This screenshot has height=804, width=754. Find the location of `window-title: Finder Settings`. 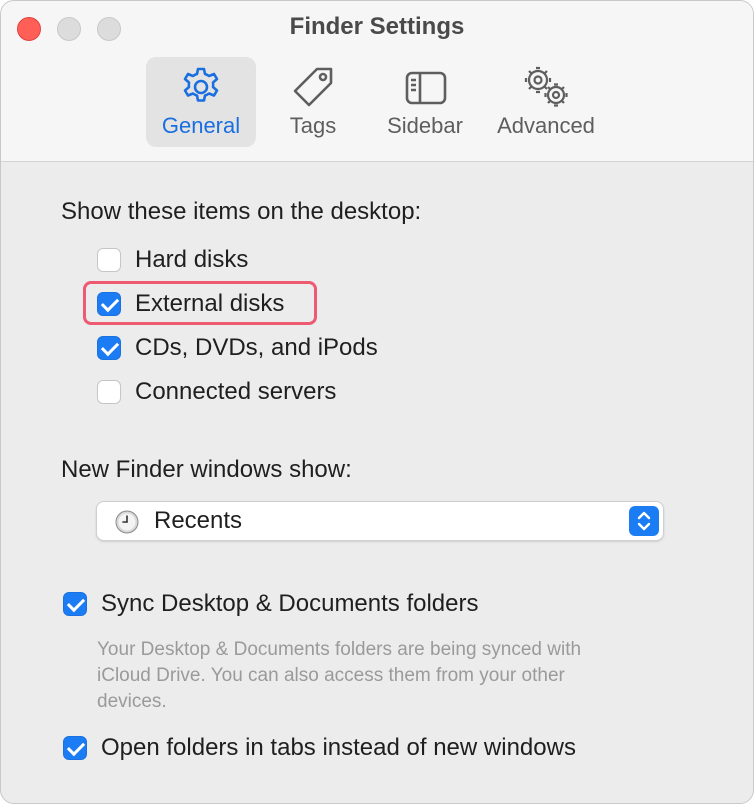

window-title: Finder Settings is located at coordinates (377, 26).